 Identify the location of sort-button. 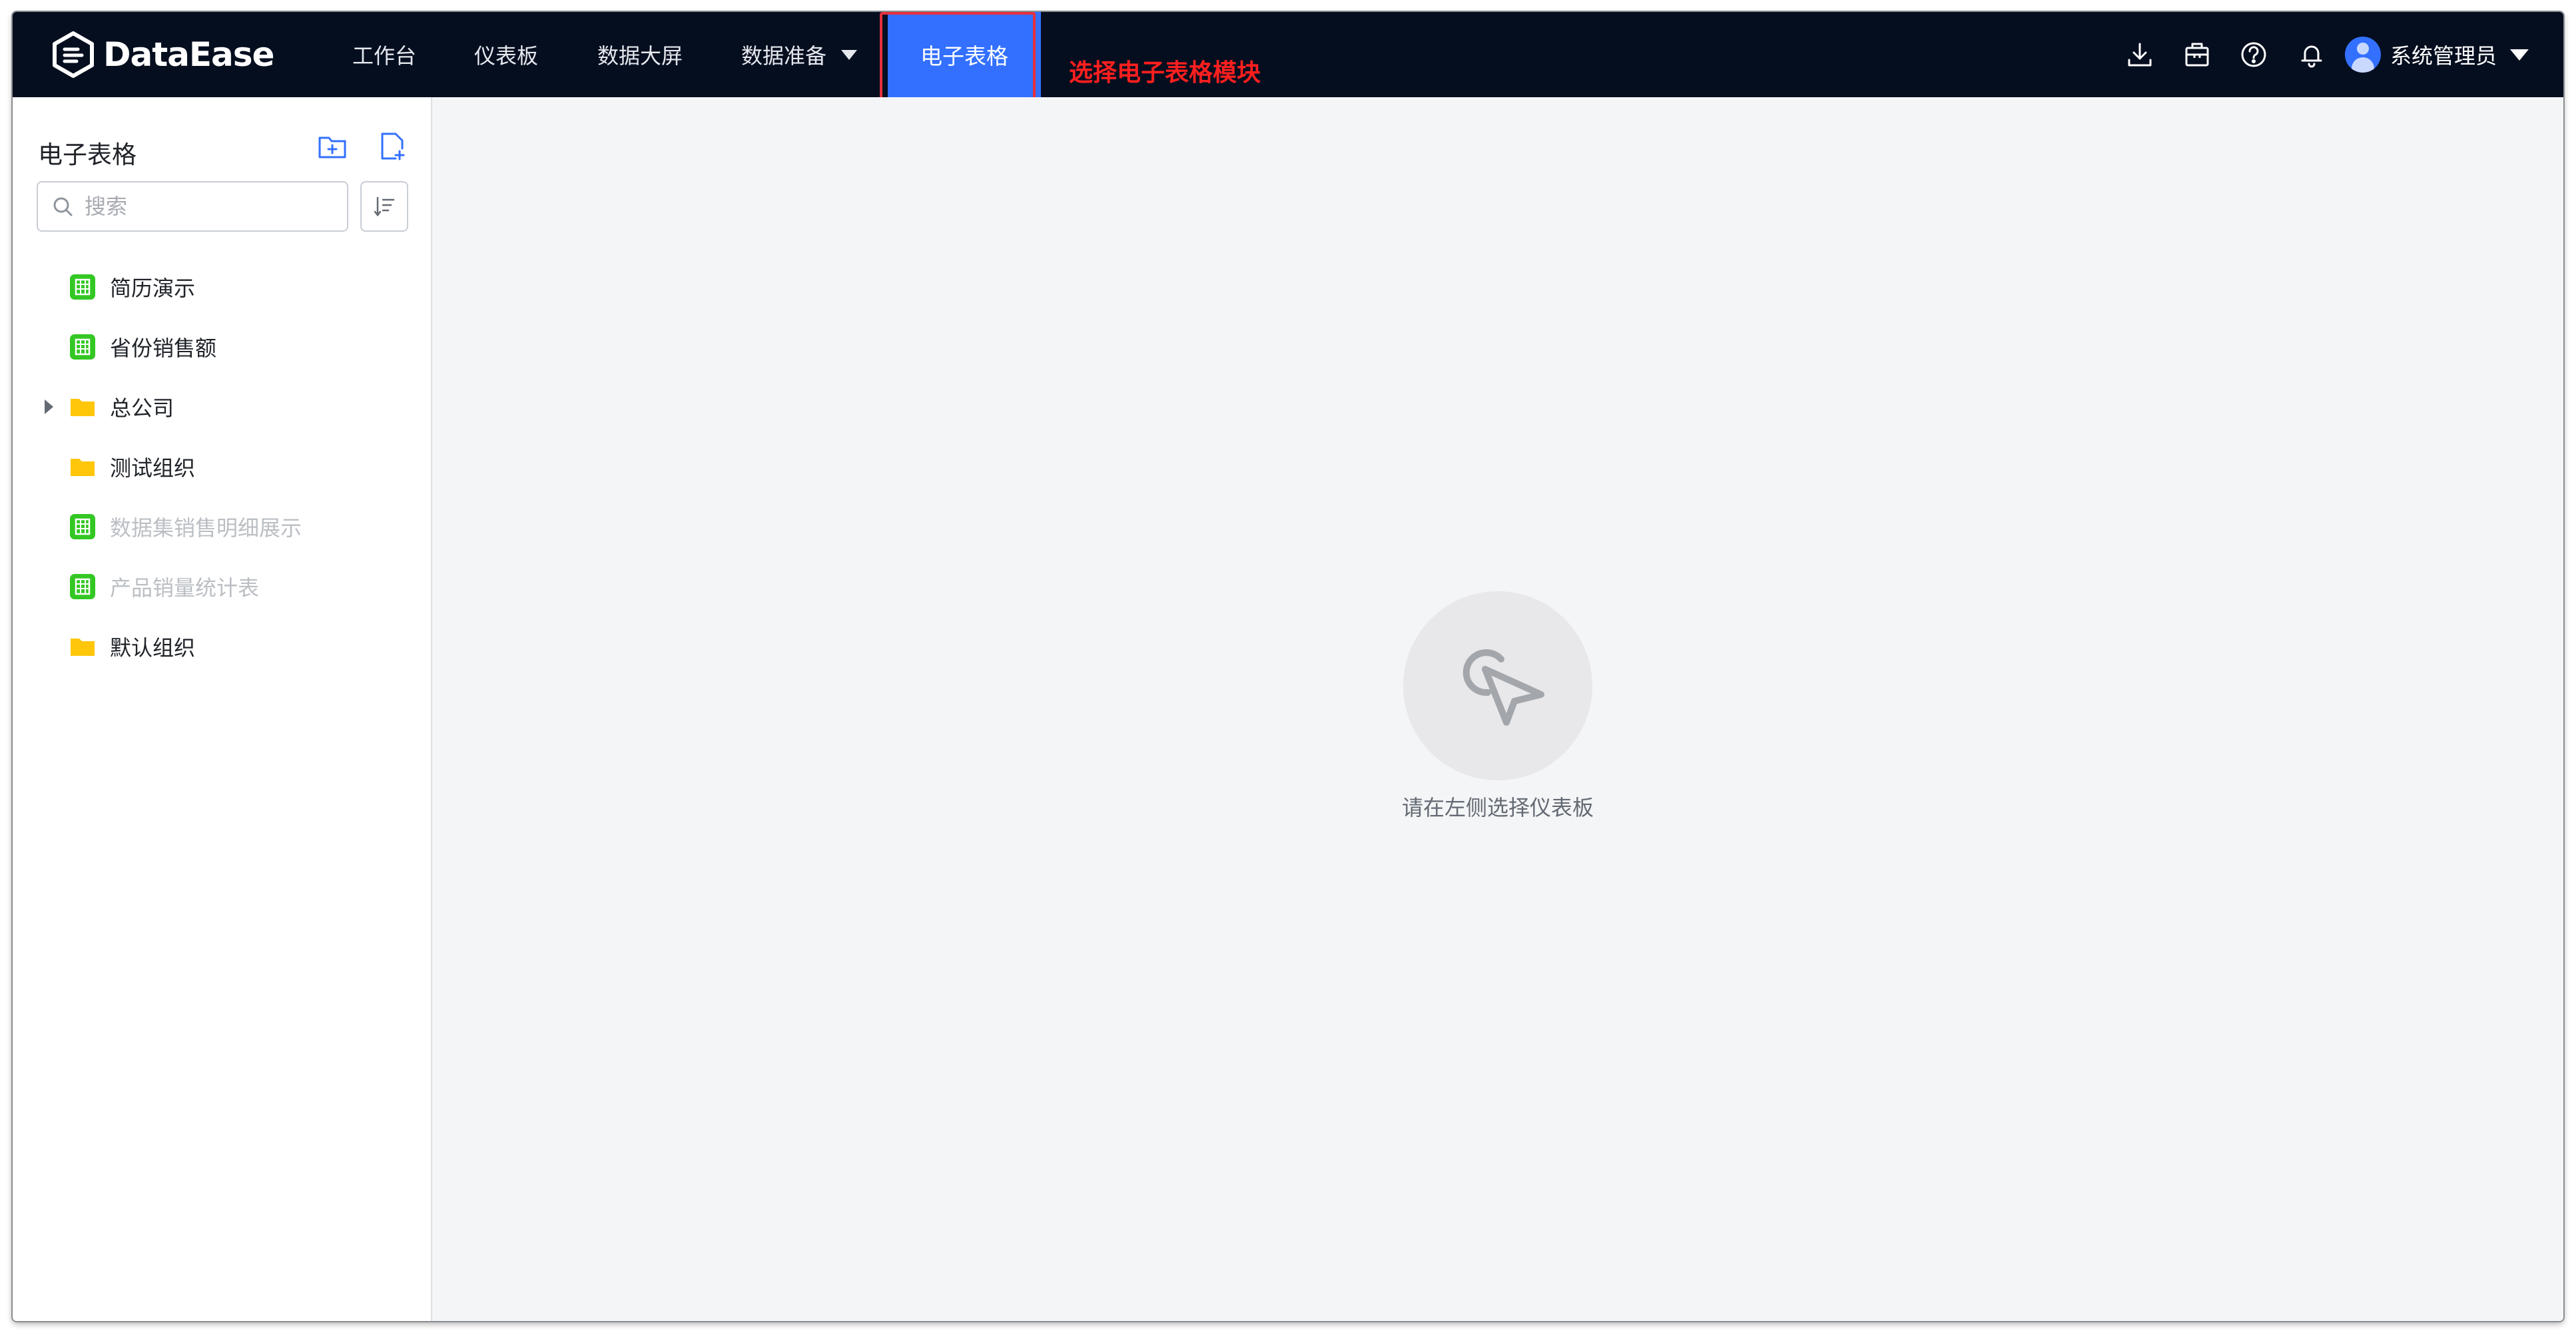
(384, 207).